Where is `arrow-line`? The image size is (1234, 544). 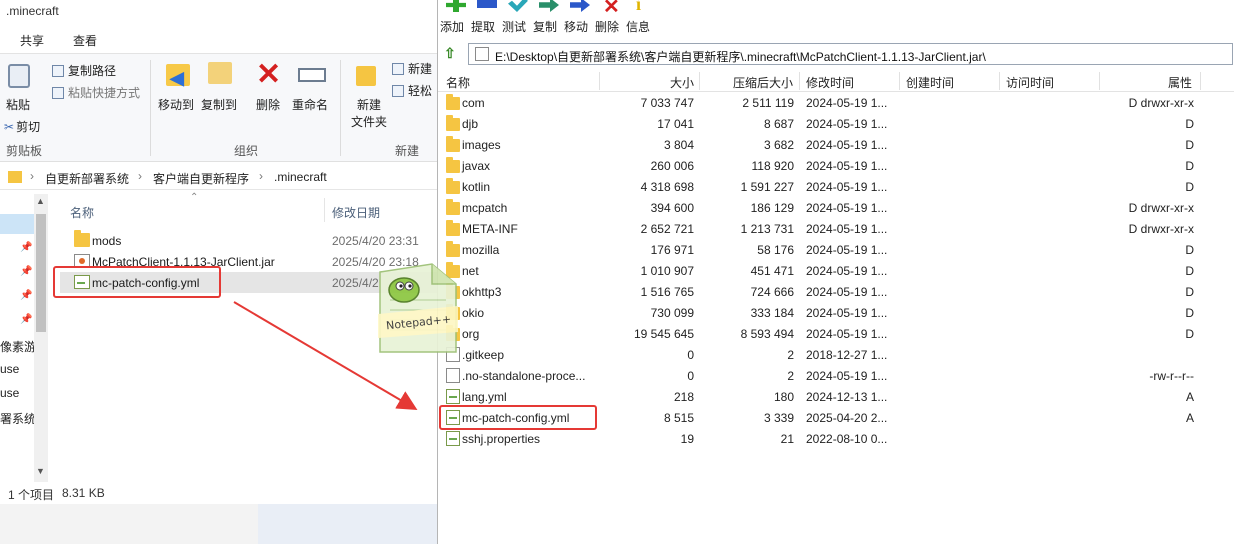
arrow-line is located at coordinates (325, 356).